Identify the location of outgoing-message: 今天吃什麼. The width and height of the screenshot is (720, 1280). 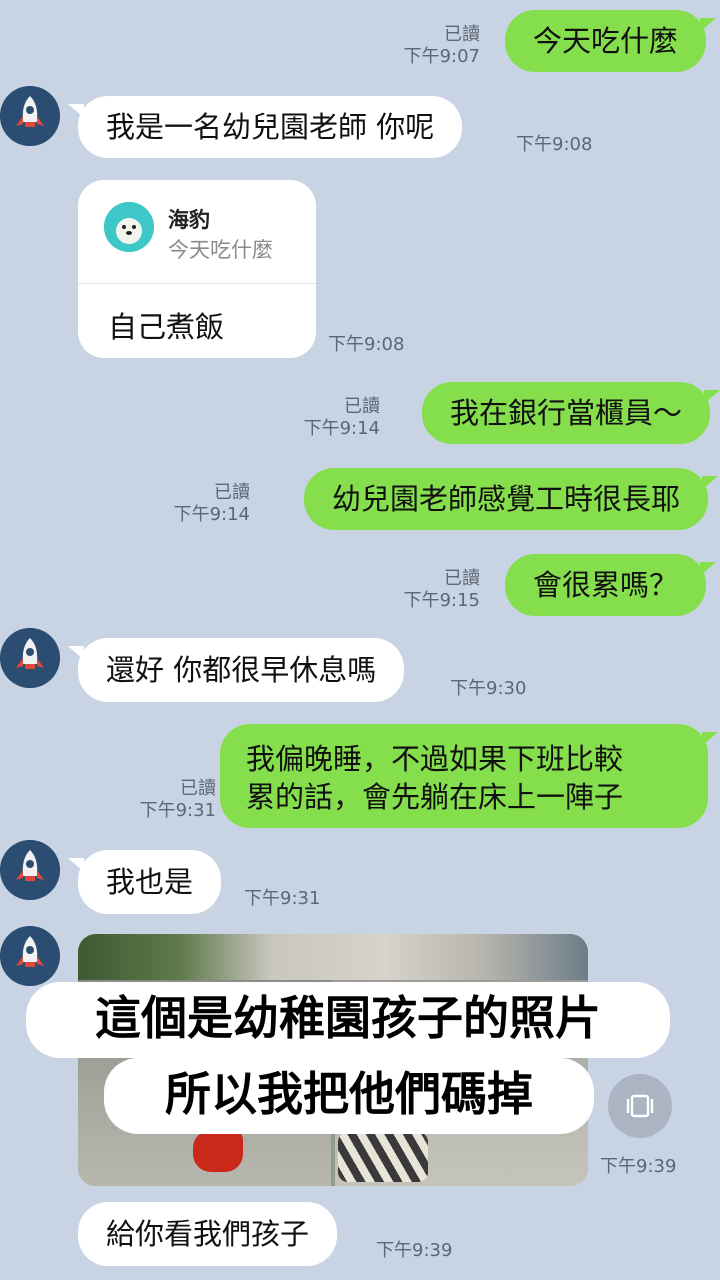
(610, 41).